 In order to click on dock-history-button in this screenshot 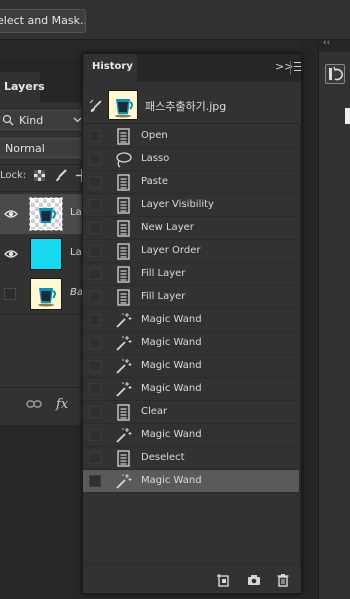, I will do `click(335, 74)`.